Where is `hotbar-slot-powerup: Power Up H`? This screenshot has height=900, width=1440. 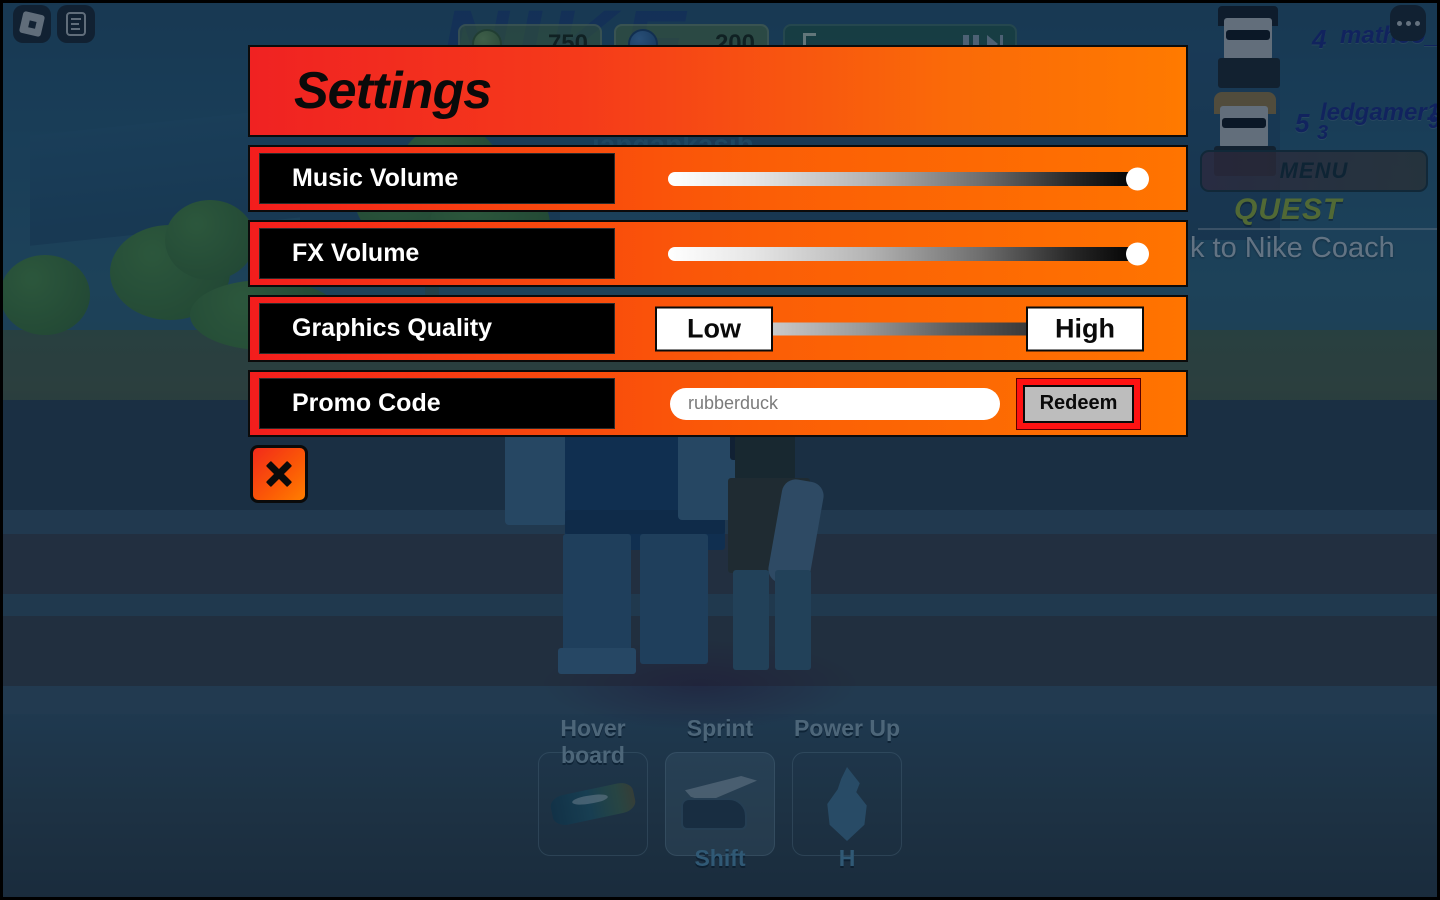 hotbar-slot-powerup: Power Up H is located at coordinates (847, 793).